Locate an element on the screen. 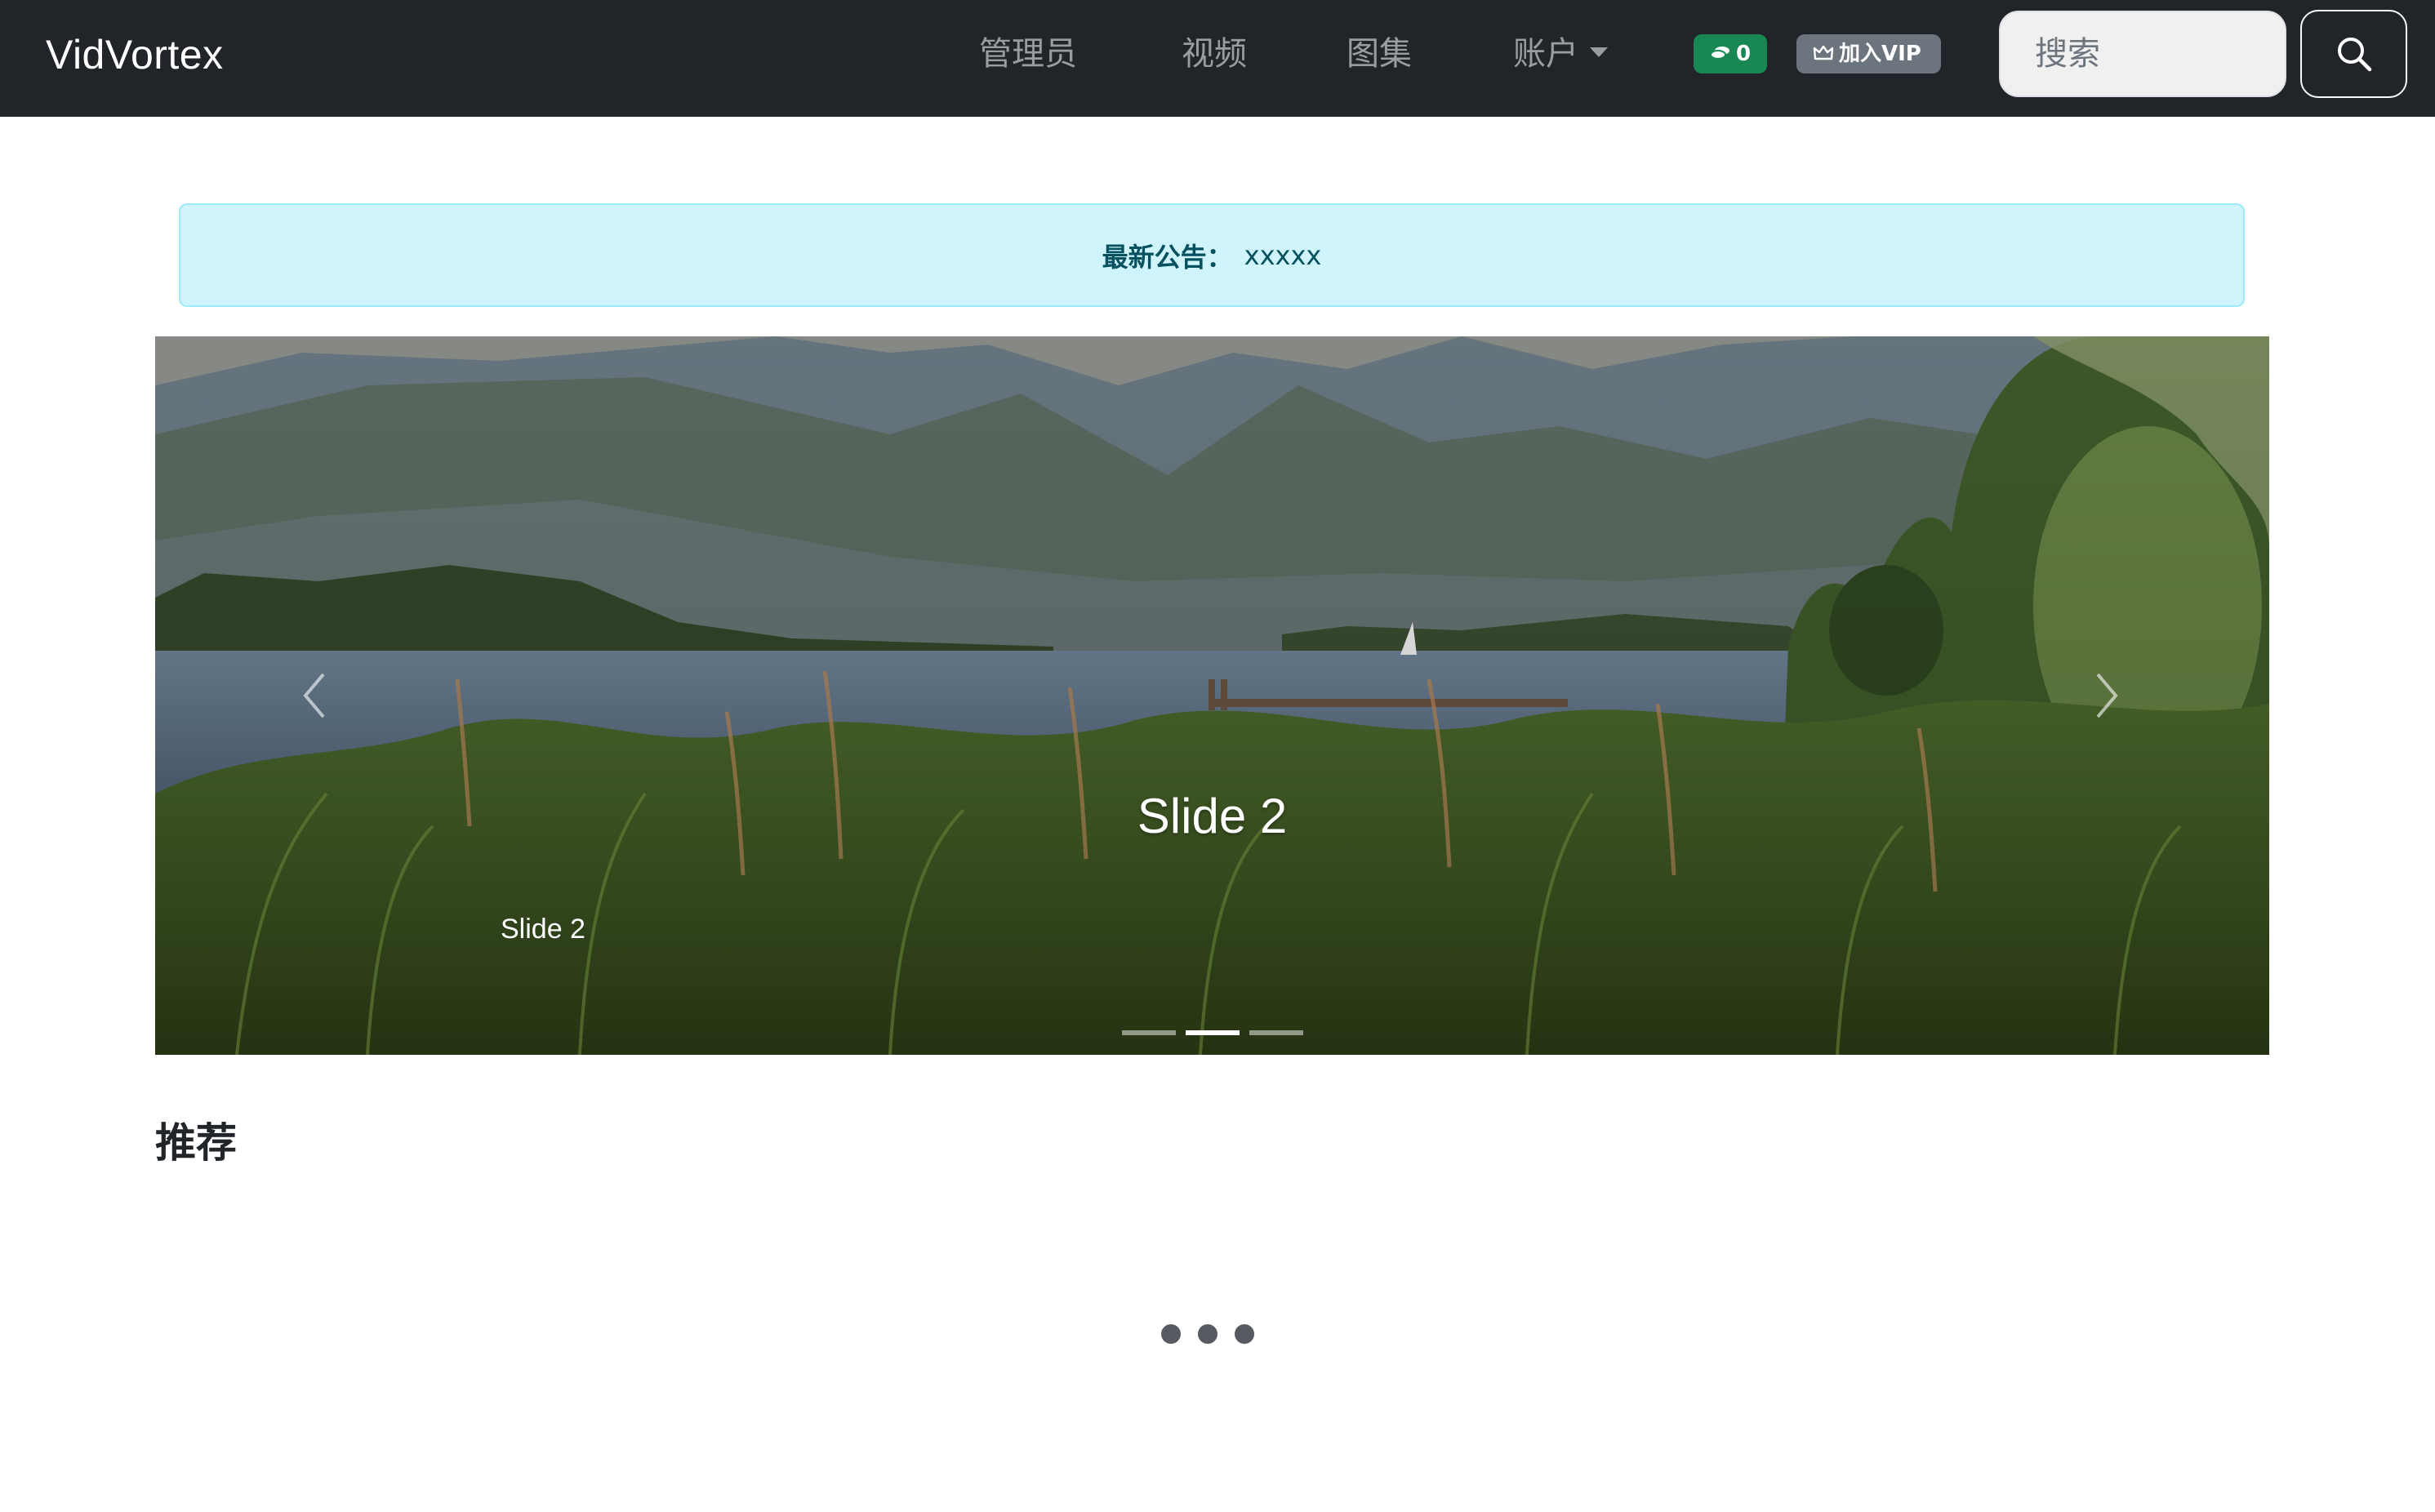 The image size is (2435, 1512). join-vip-badge: 加入VIP is located at coordinates (1869, 53).